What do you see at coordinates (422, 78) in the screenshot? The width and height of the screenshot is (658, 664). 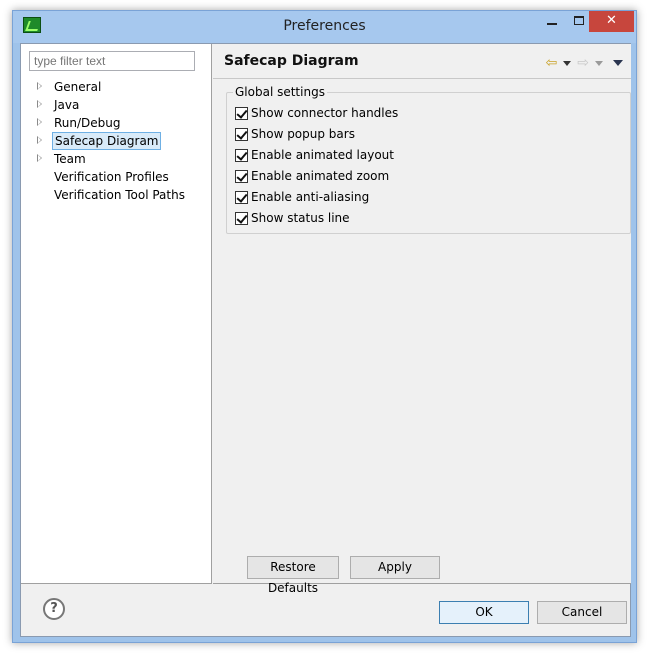 I see `title-separator` at bounding box center [422, 78].